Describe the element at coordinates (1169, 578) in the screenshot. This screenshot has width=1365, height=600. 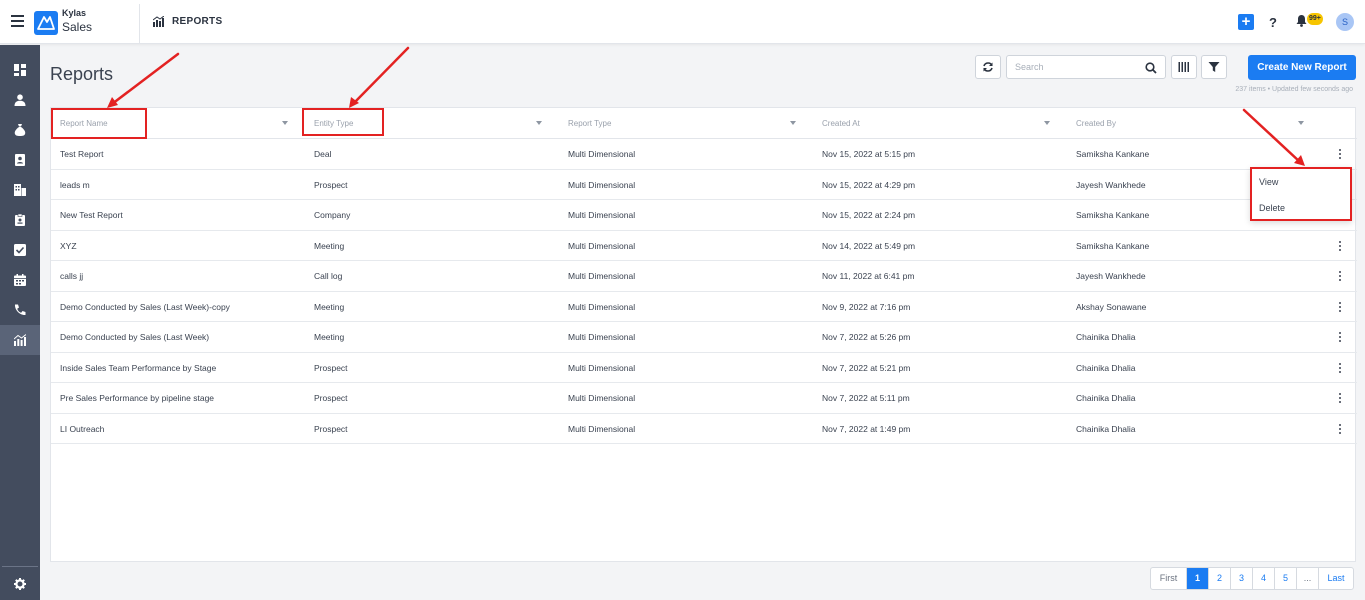
I see `pagination-first: First` at that location.